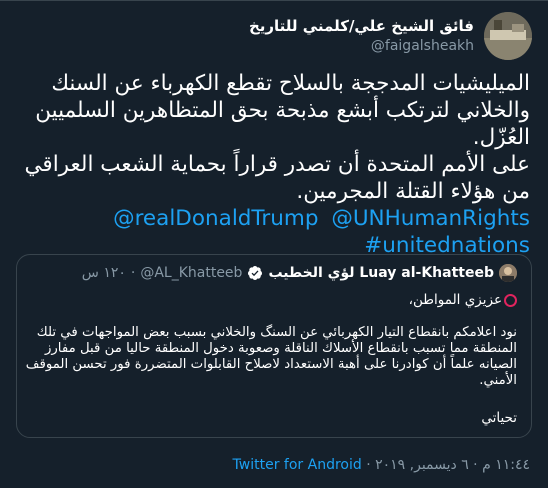 The width and height of the screenshot is (548, 488). Describe the element at coordinates (381, 273) in the screenshot. I see `quoted-author-name: لؤي الخطيب Luay al-Khatteeb` at that location.